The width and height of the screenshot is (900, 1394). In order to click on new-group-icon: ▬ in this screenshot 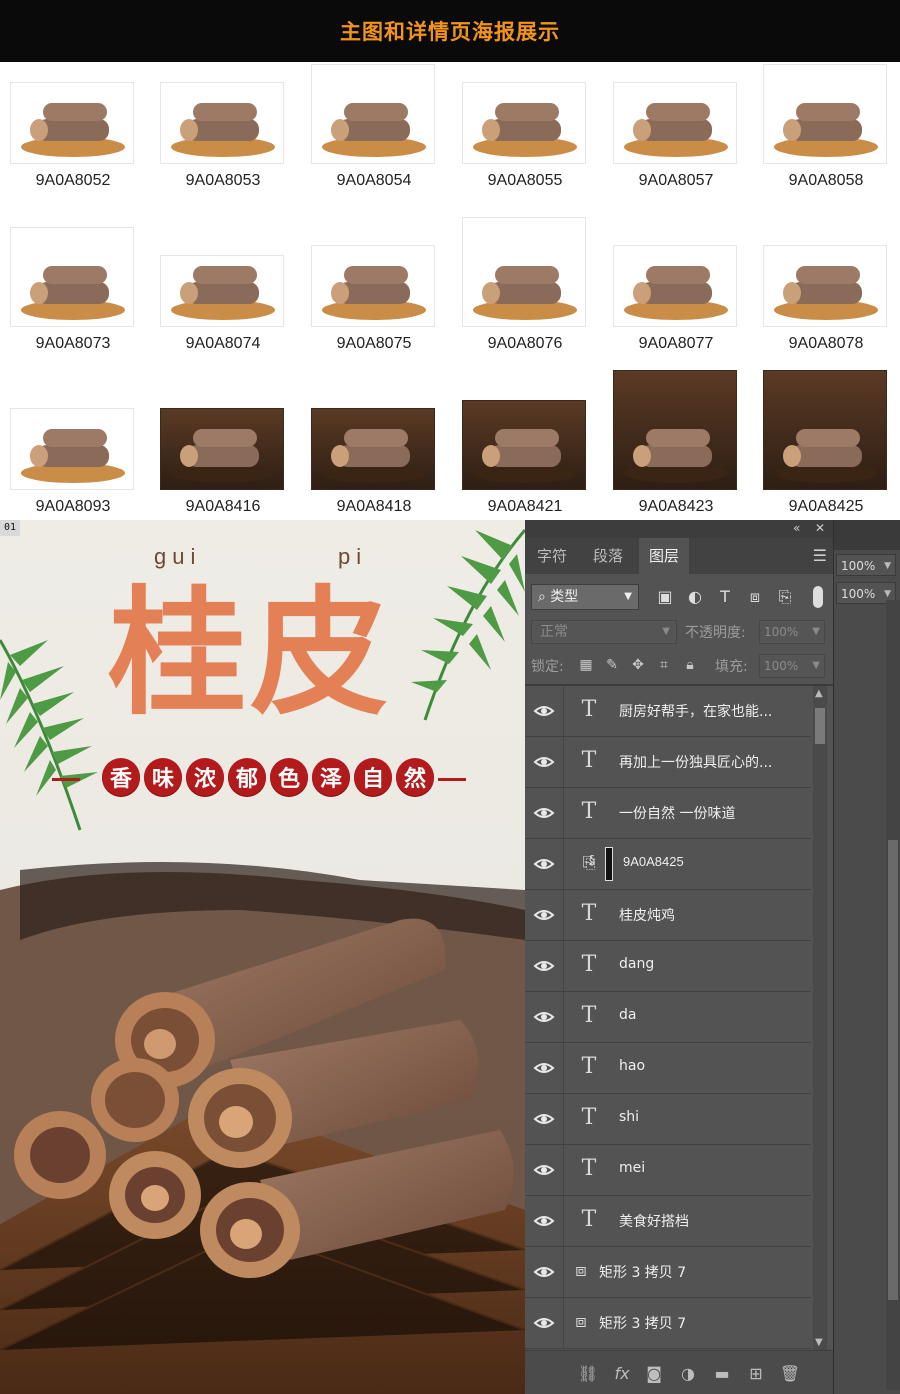, I will do `click(722, 1374)`.